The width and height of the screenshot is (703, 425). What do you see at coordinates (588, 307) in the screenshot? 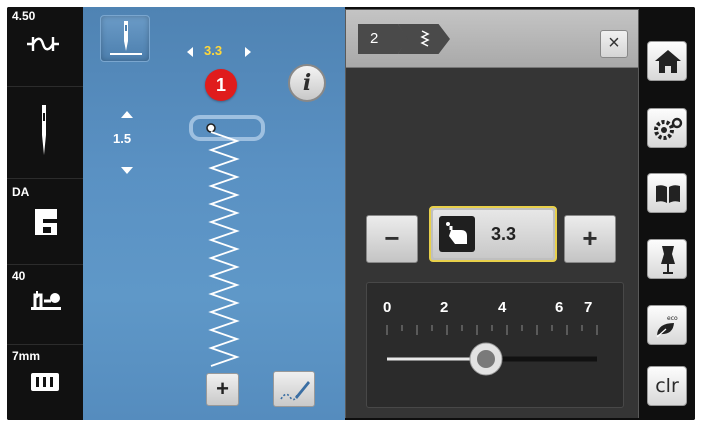
I see `scale-label-7: 7` at bounding box center [588, 307].